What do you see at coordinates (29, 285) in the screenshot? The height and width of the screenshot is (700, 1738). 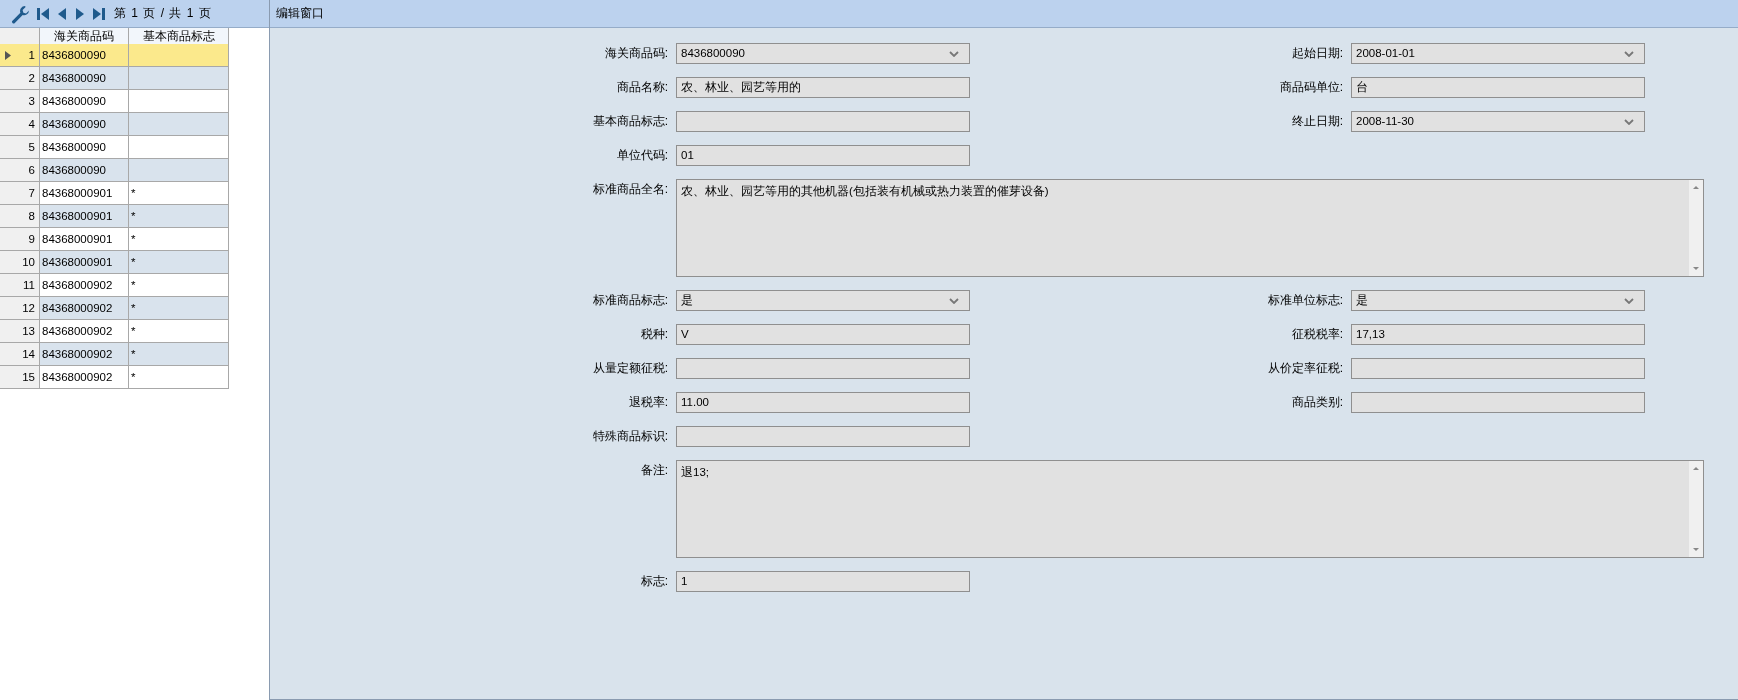 I see `row-number: 11` at bounding box center [29, 285].